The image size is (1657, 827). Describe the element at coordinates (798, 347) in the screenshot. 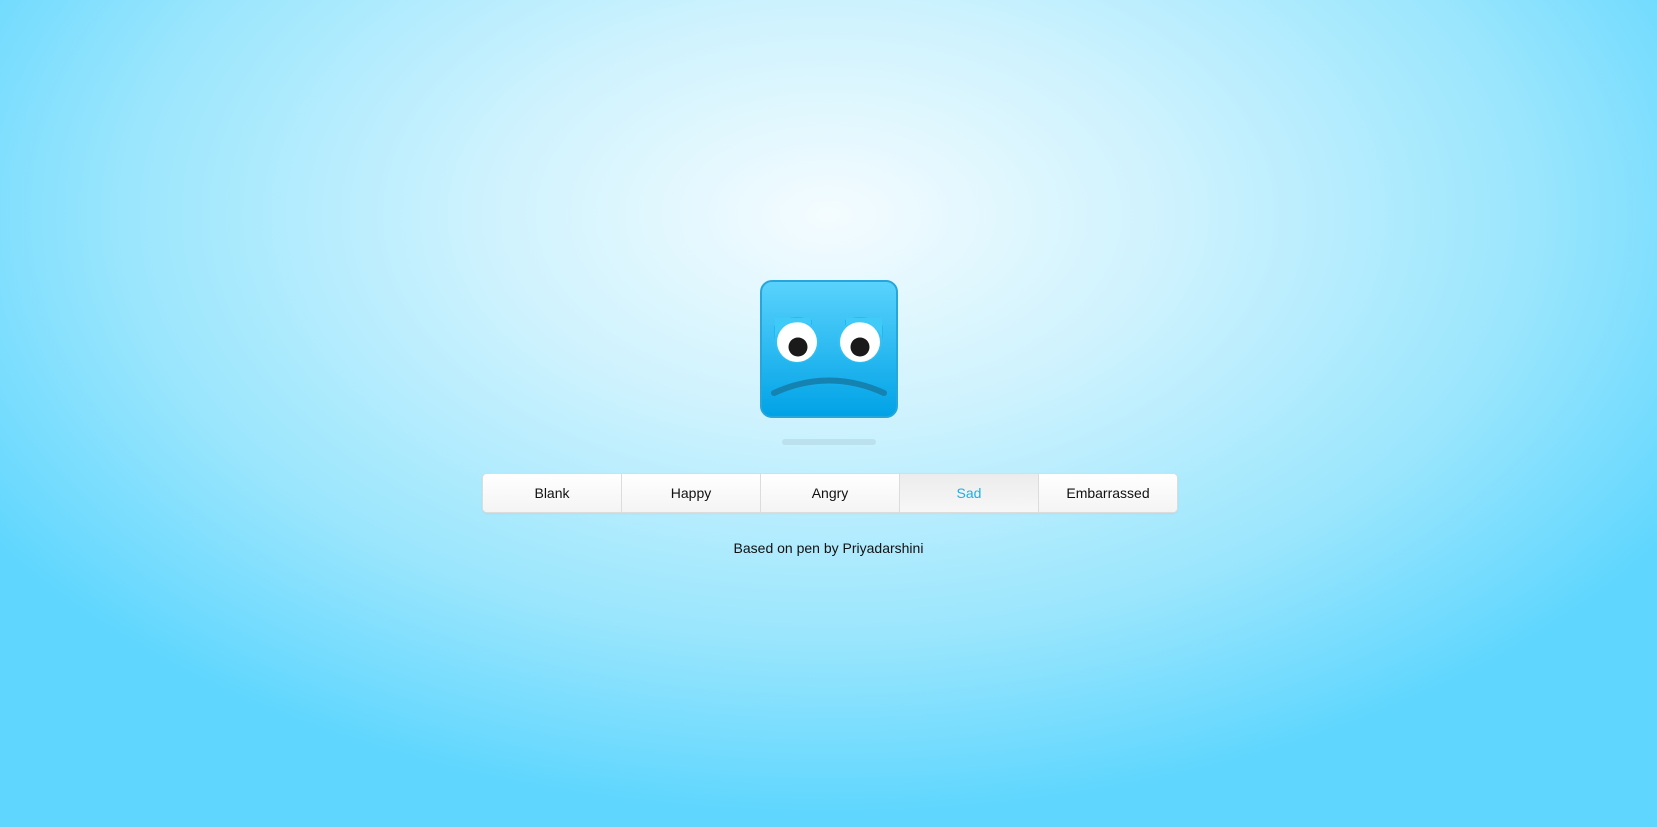

I see `left-pupil` at that location.